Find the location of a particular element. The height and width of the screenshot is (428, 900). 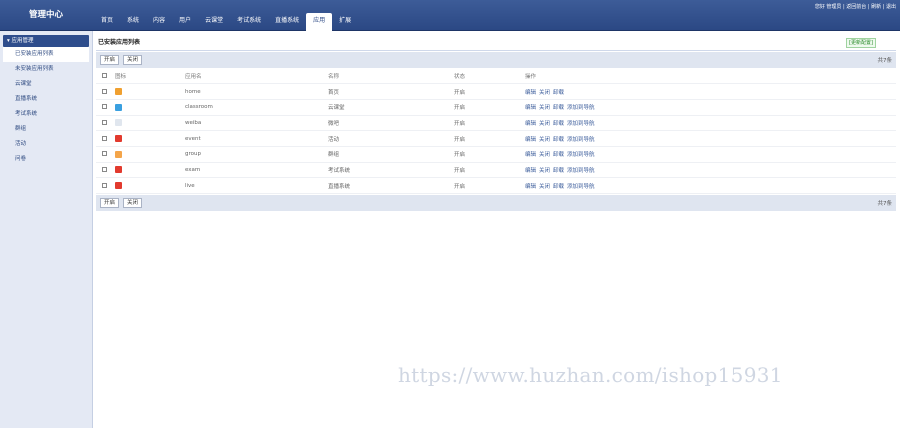

table-row: live 直播系统 开启 编辑 关闭 卸载 添加到导航 is located at coordinates (496, 185).